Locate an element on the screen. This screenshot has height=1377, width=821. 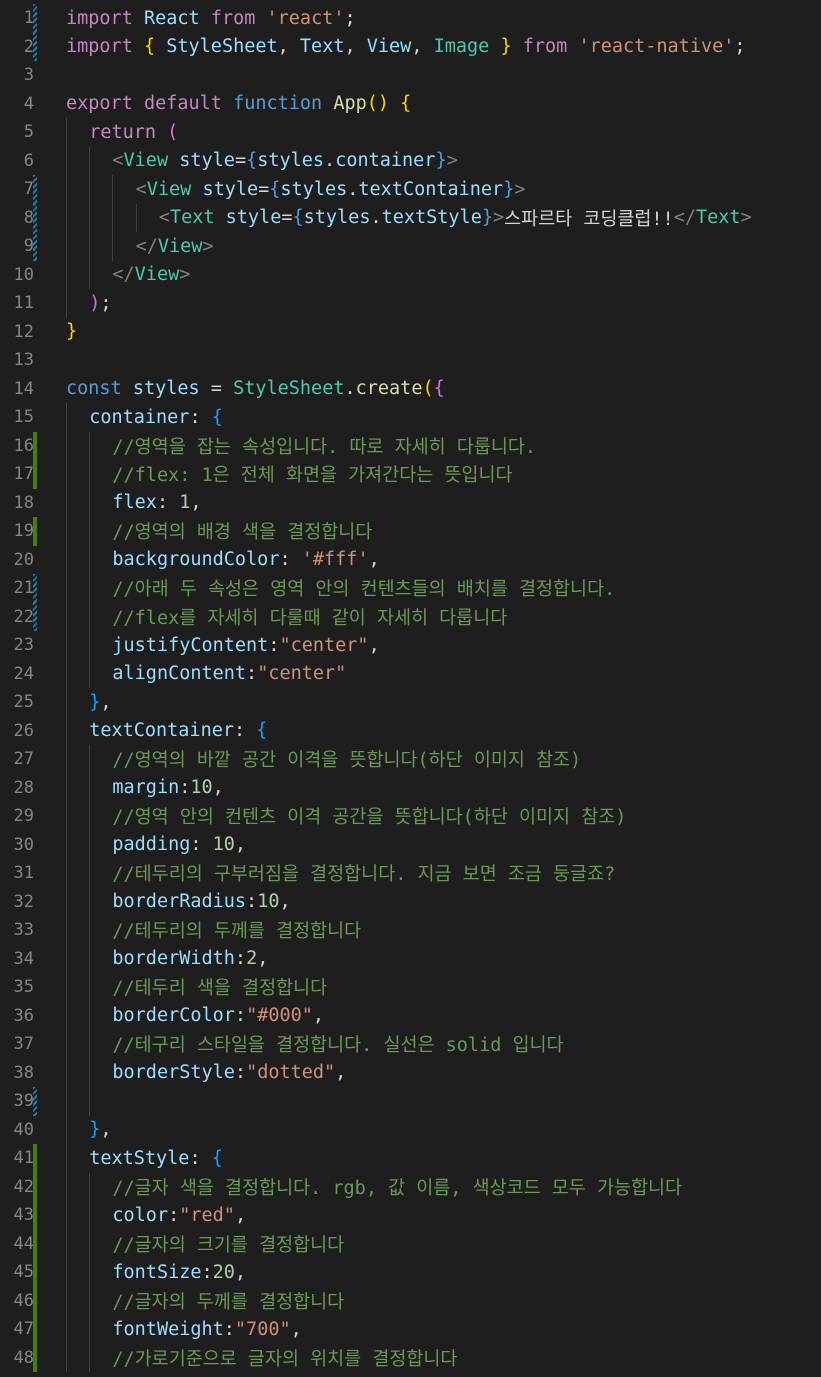
code-token: //테구리 스타일을 결정합니다. 실선은 solid 입니다 is located at coordinates (338, 1046).